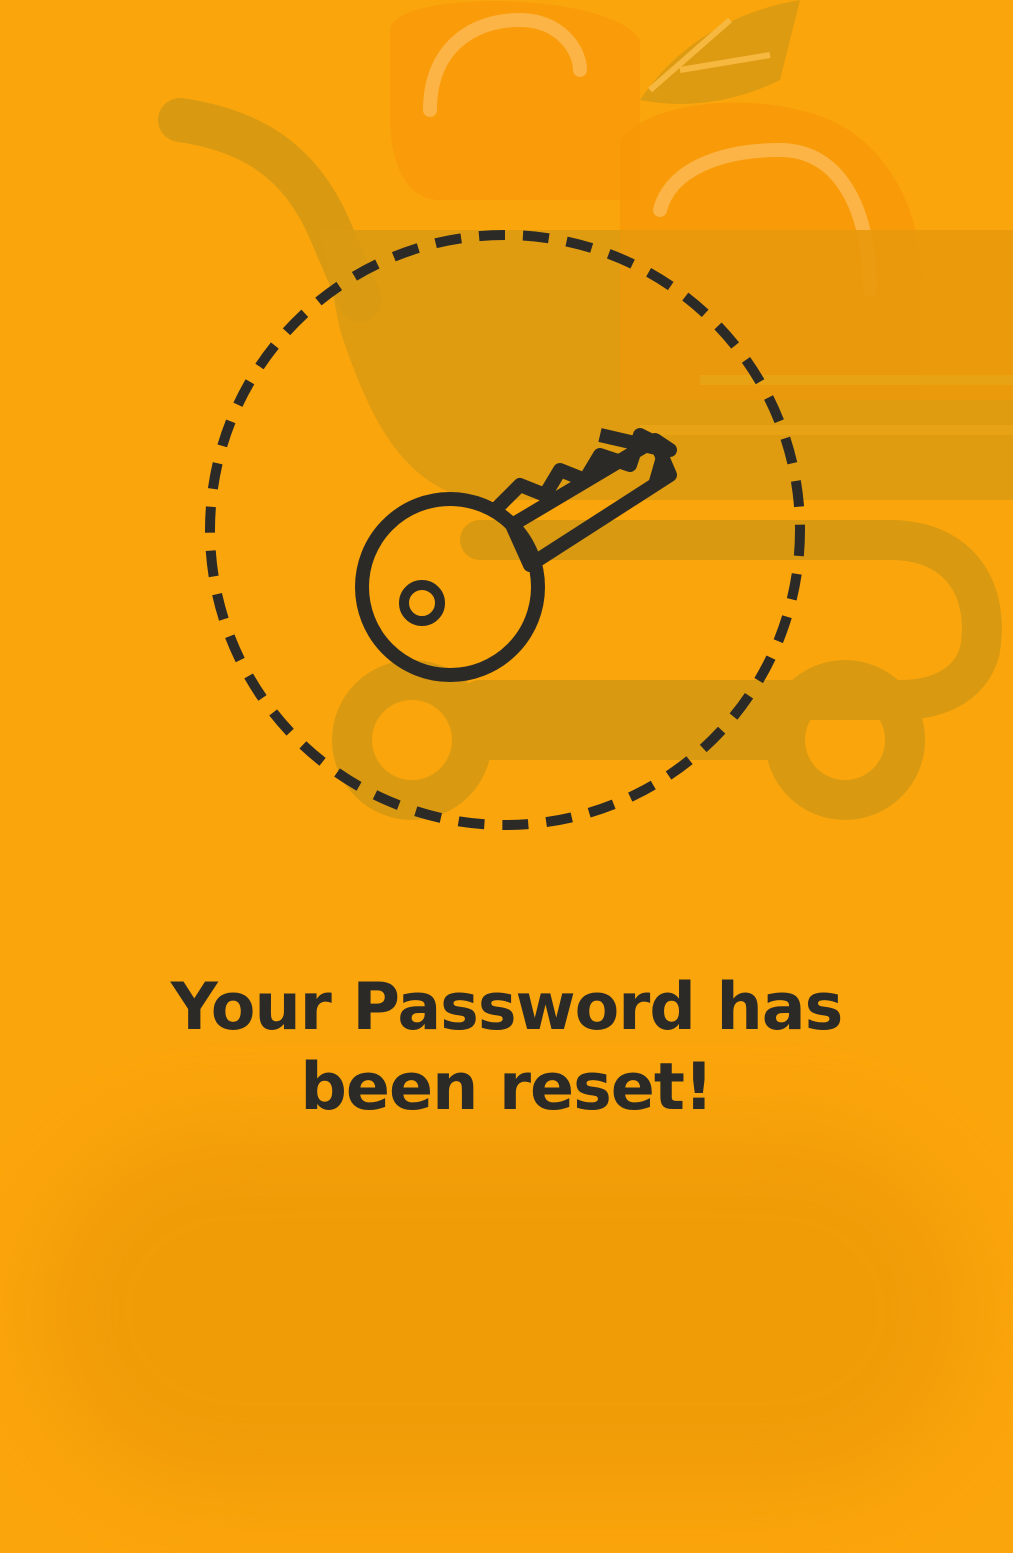 Image resolution: width=1013 pixels, height=1553 pixels. What do you see at coordinates (507, 1007) in the screenshot?
I see `message-line-1: Your Password has` at bounding box center [507, 1007].